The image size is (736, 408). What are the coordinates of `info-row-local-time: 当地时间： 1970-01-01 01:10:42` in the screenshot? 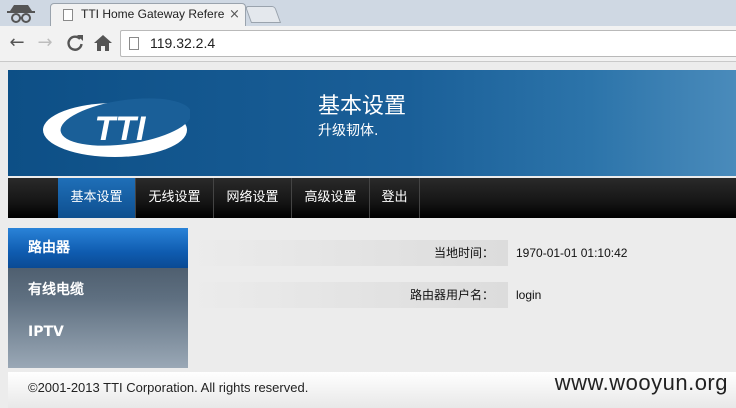 It's located at (462, 253).